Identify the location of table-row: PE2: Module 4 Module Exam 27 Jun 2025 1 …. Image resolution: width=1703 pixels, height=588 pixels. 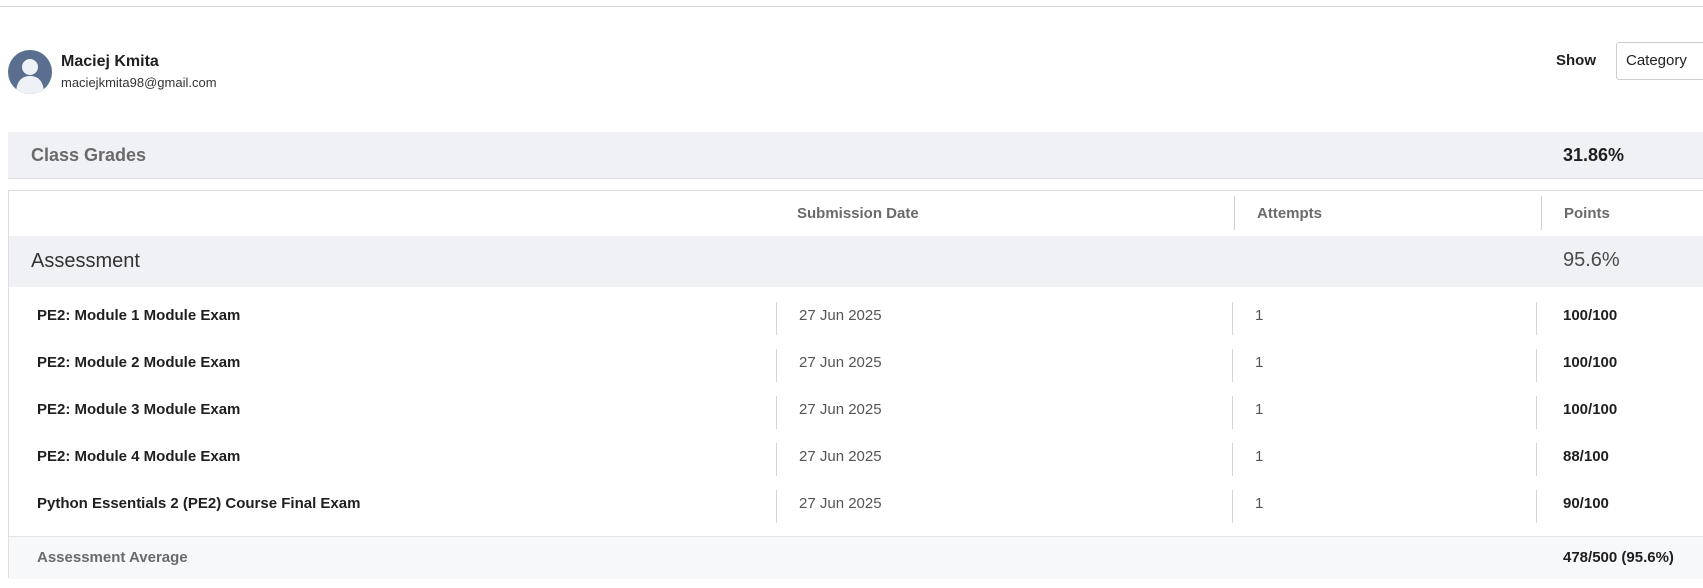
(856, 457).